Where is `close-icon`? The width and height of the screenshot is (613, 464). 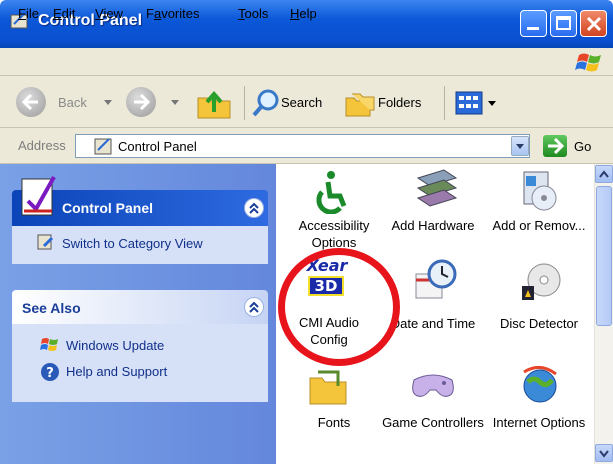
close-icon is located at coordinates (594, 24).